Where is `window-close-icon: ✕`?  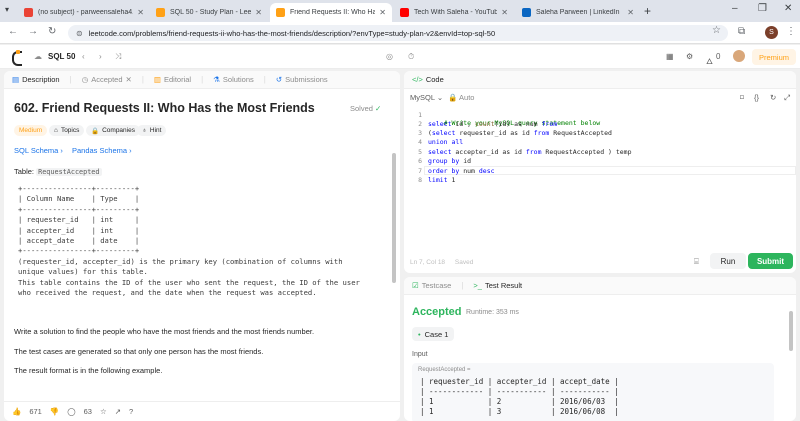 window-close-icon: ✕ is located at coordinates (788, 8).